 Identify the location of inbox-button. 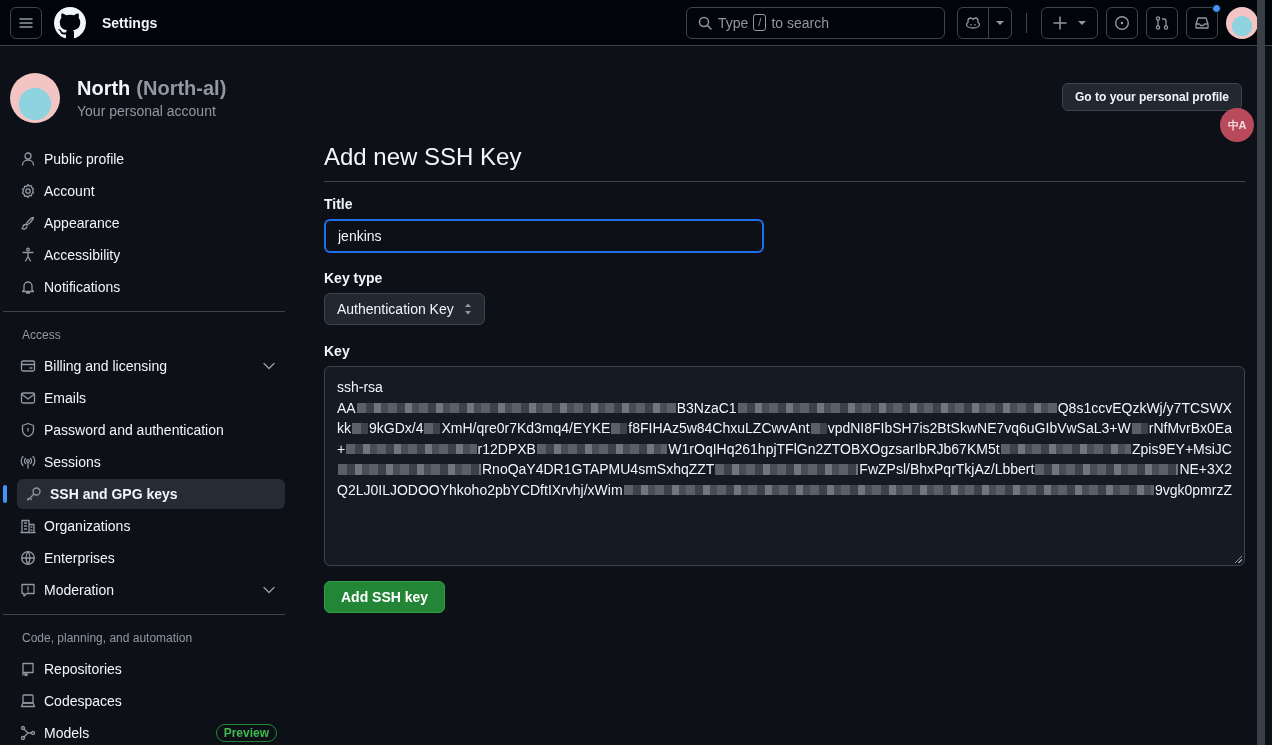
(1202, 22).